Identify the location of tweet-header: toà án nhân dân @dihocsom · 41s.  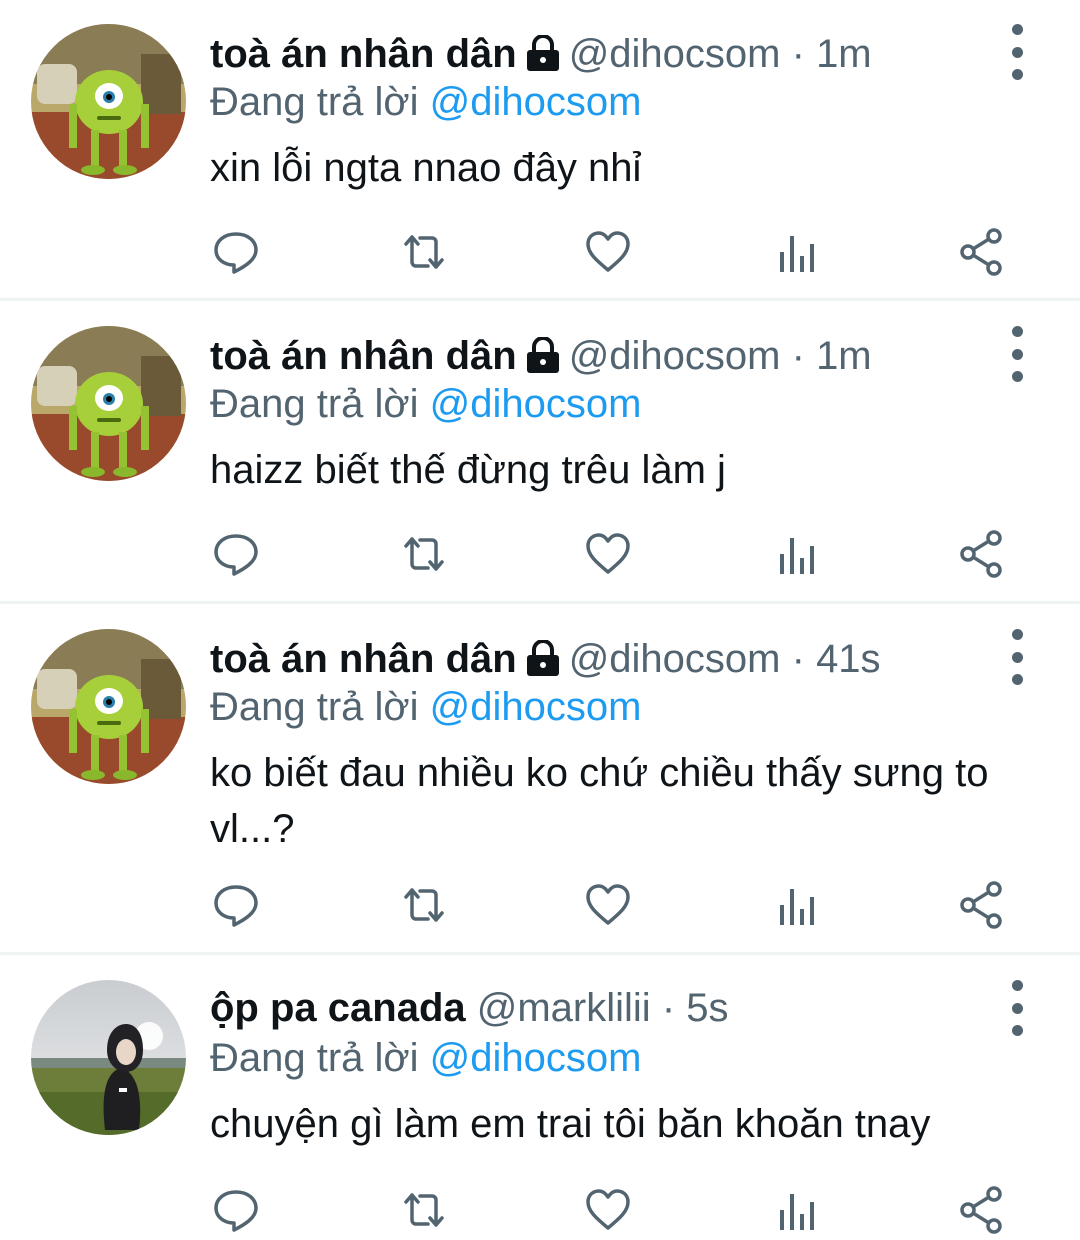
(545, 659).